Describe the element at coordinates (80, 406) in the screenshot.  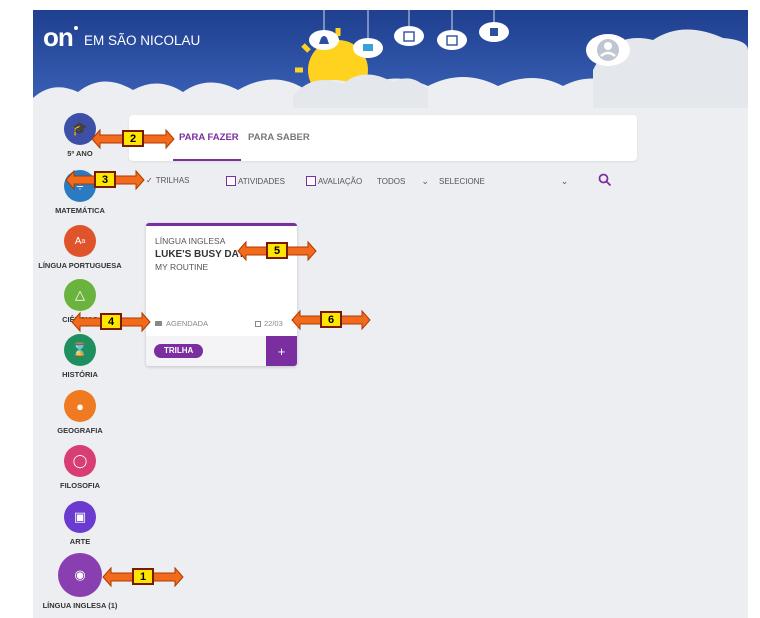
I see `globe-icon: ●` at that location.